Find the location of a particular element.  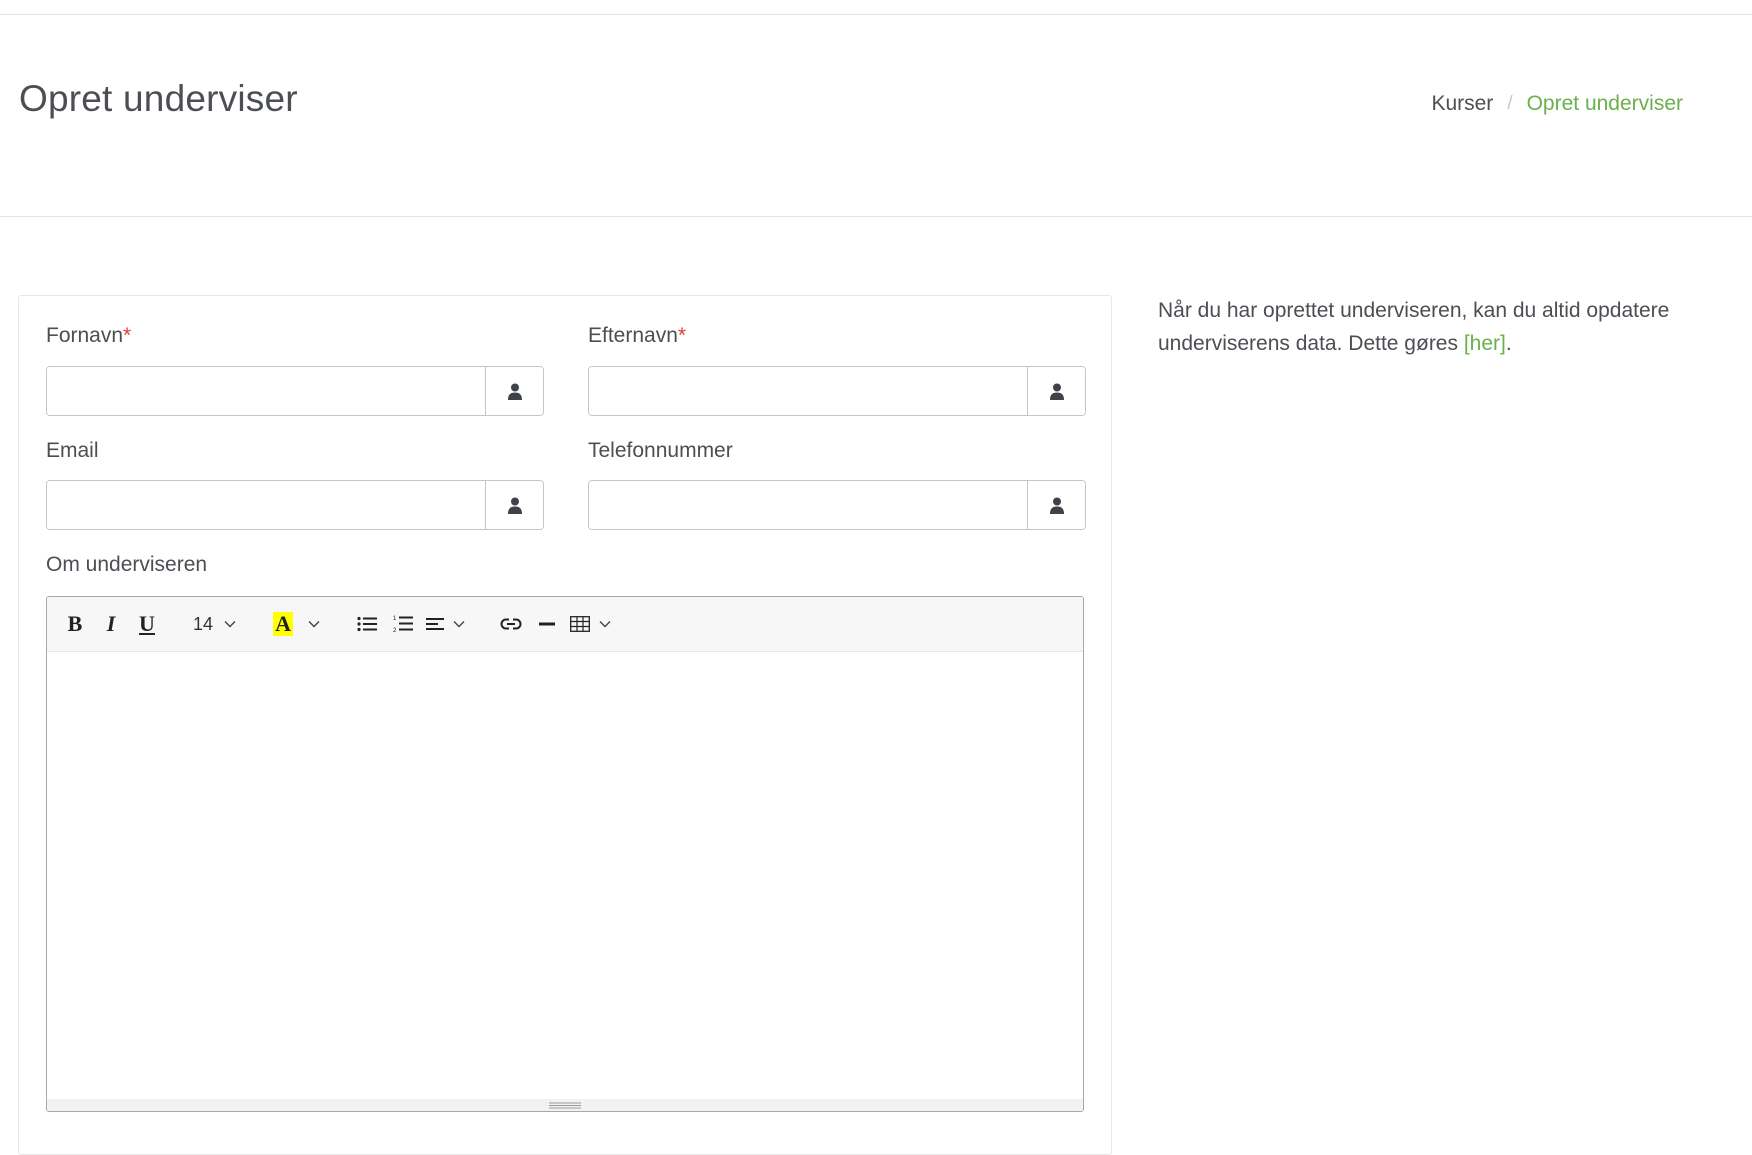

editor-toolbar: B I U 14 A 1 2 is located at coordinates (565, 624).